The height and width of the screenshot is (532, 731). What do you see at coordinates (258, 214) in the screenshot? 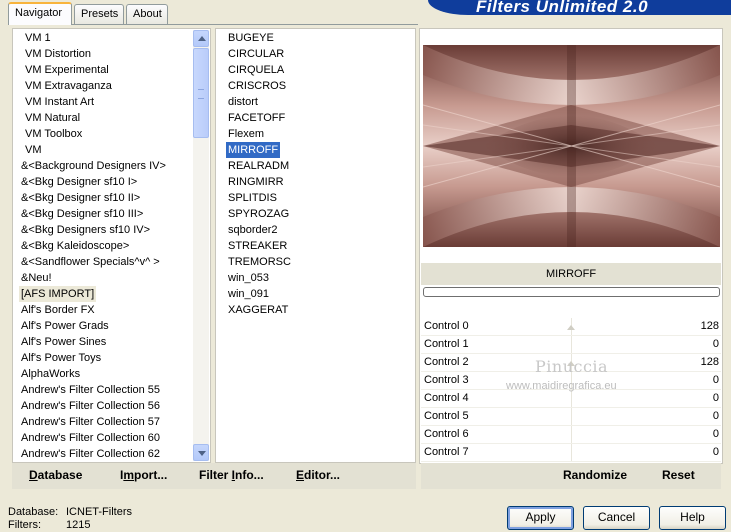
I see `filter-item: SPYROZAG` at bounding box center [258, 214].